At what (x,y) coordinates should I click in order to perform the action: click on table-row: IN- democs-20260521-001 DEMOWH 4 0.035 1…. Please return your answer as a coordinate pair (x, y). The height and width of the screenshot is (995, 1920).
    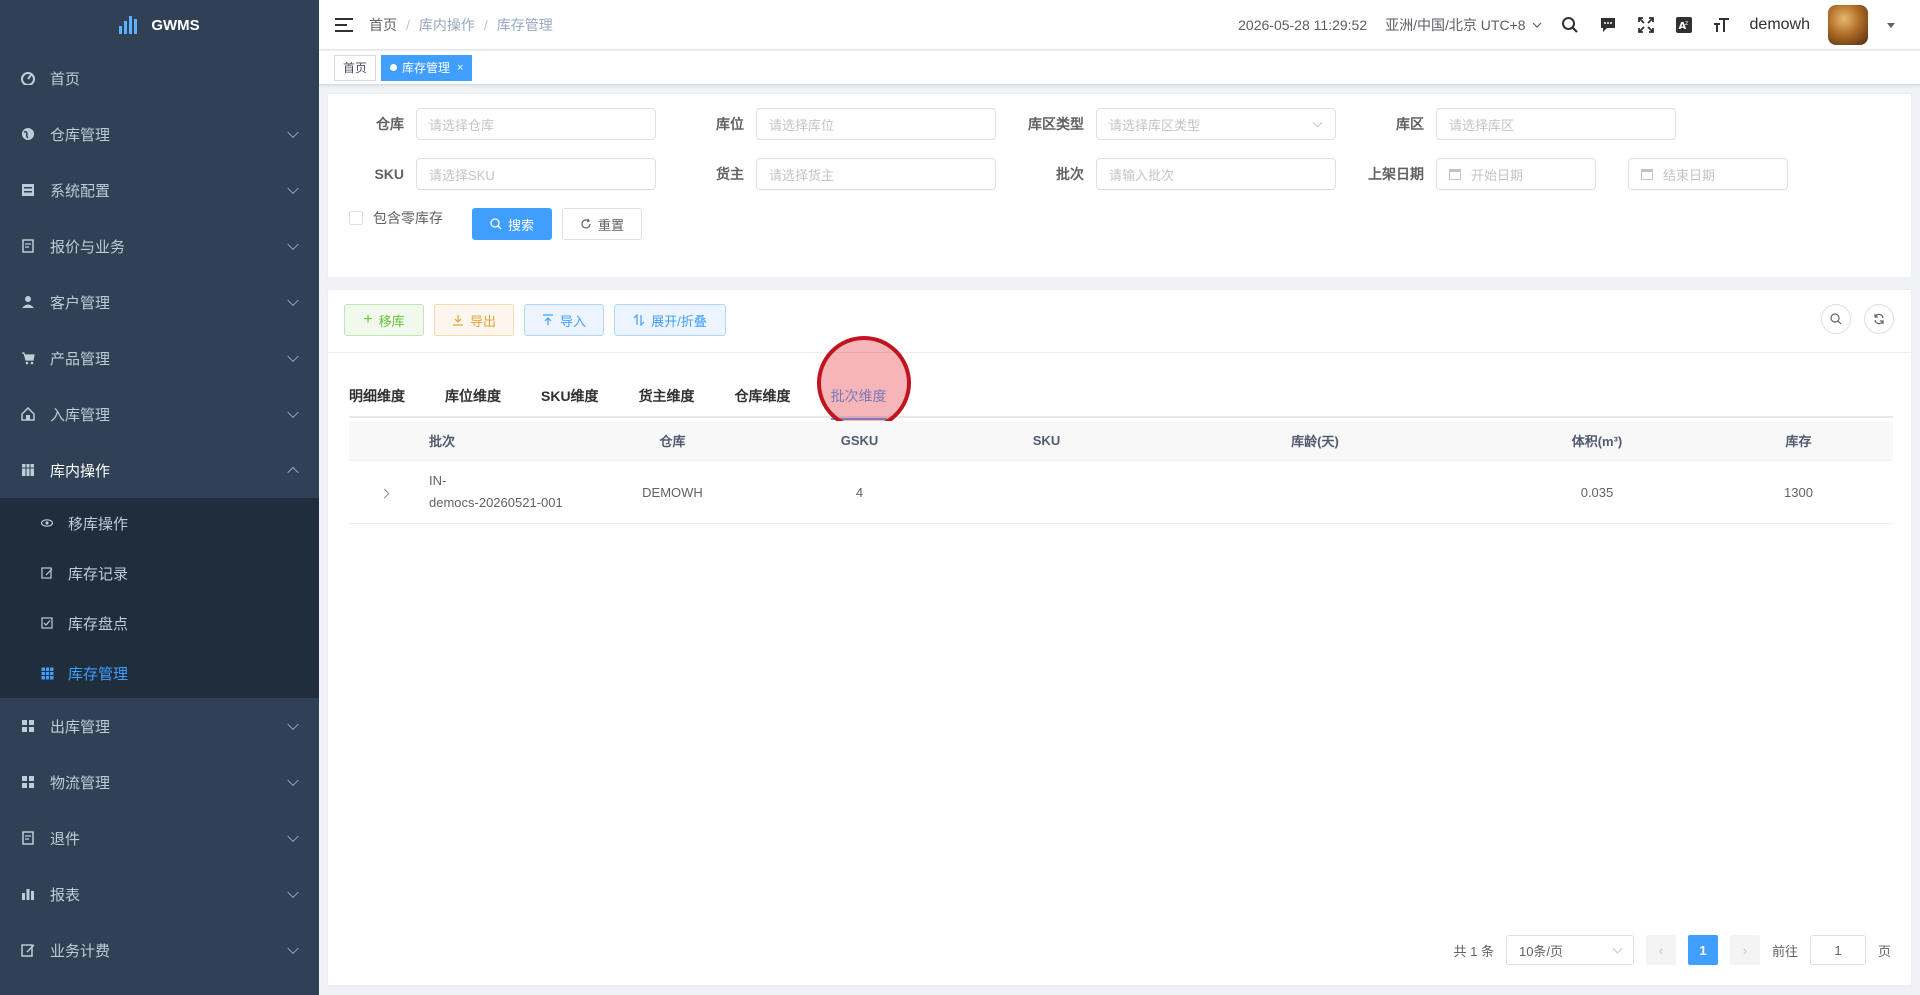
    Looking at the image, I should click on (1121, 492).